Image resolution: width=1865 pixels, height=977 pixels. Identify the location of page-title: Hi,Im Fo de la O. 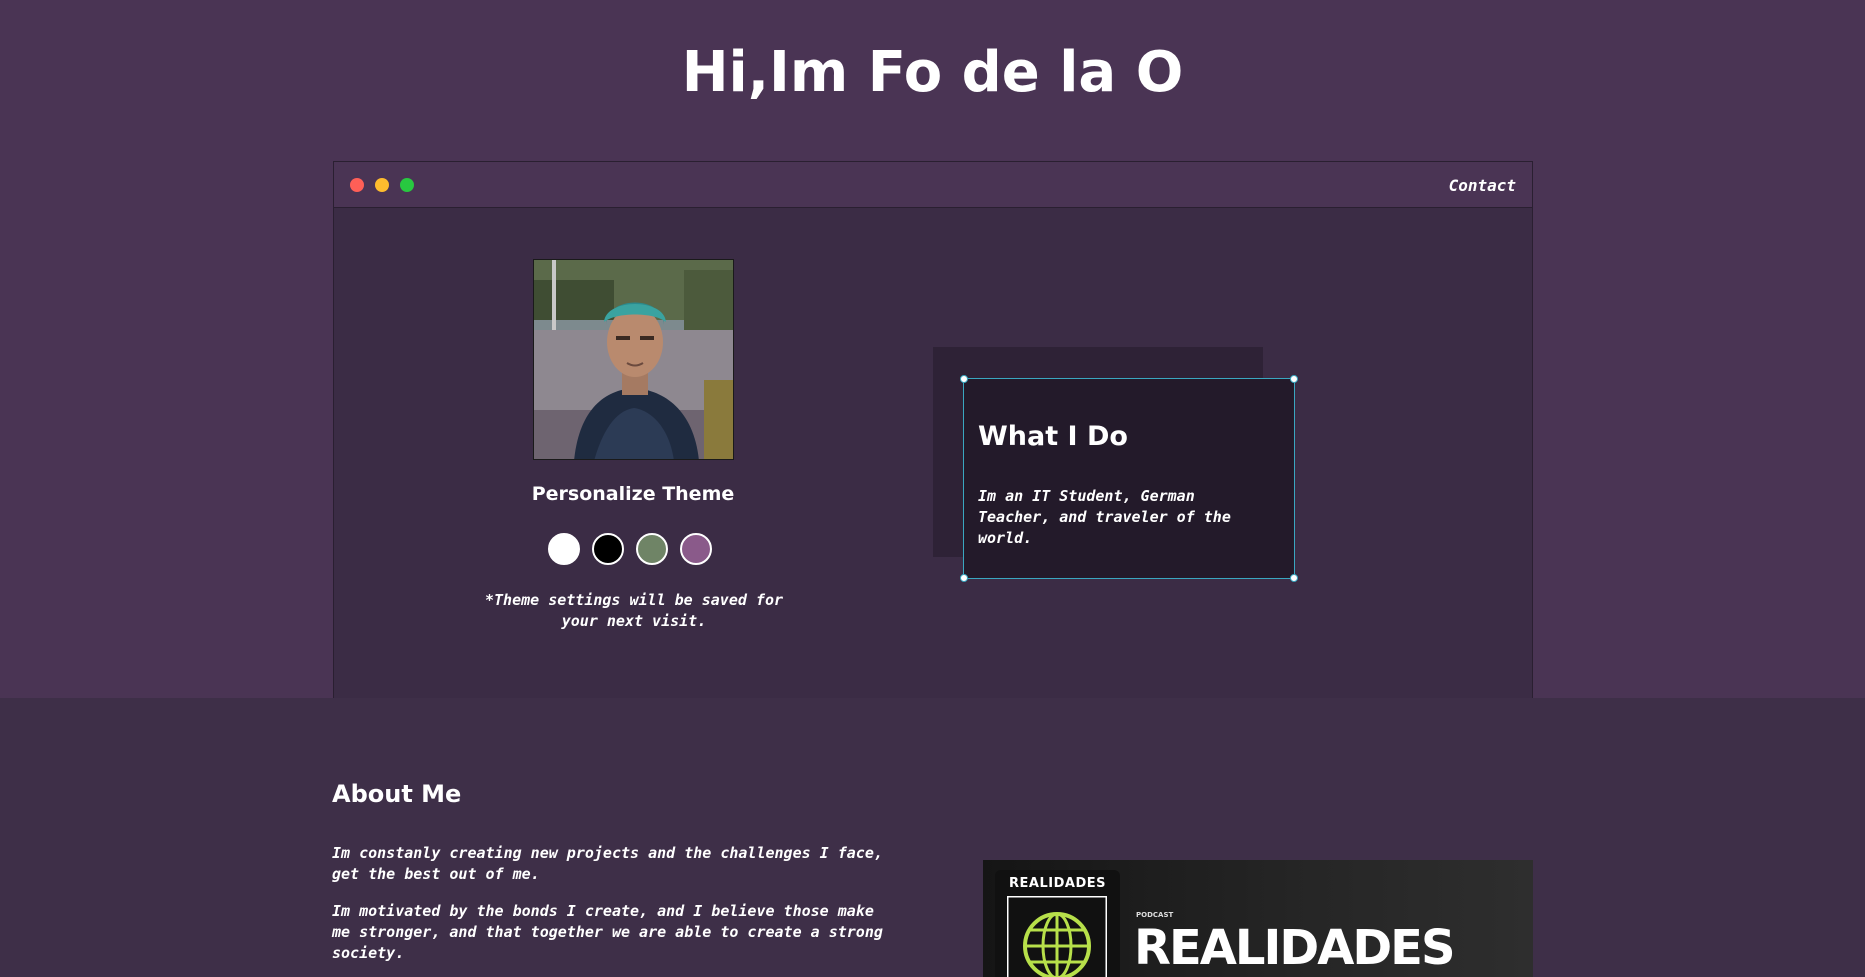
(932, 72).